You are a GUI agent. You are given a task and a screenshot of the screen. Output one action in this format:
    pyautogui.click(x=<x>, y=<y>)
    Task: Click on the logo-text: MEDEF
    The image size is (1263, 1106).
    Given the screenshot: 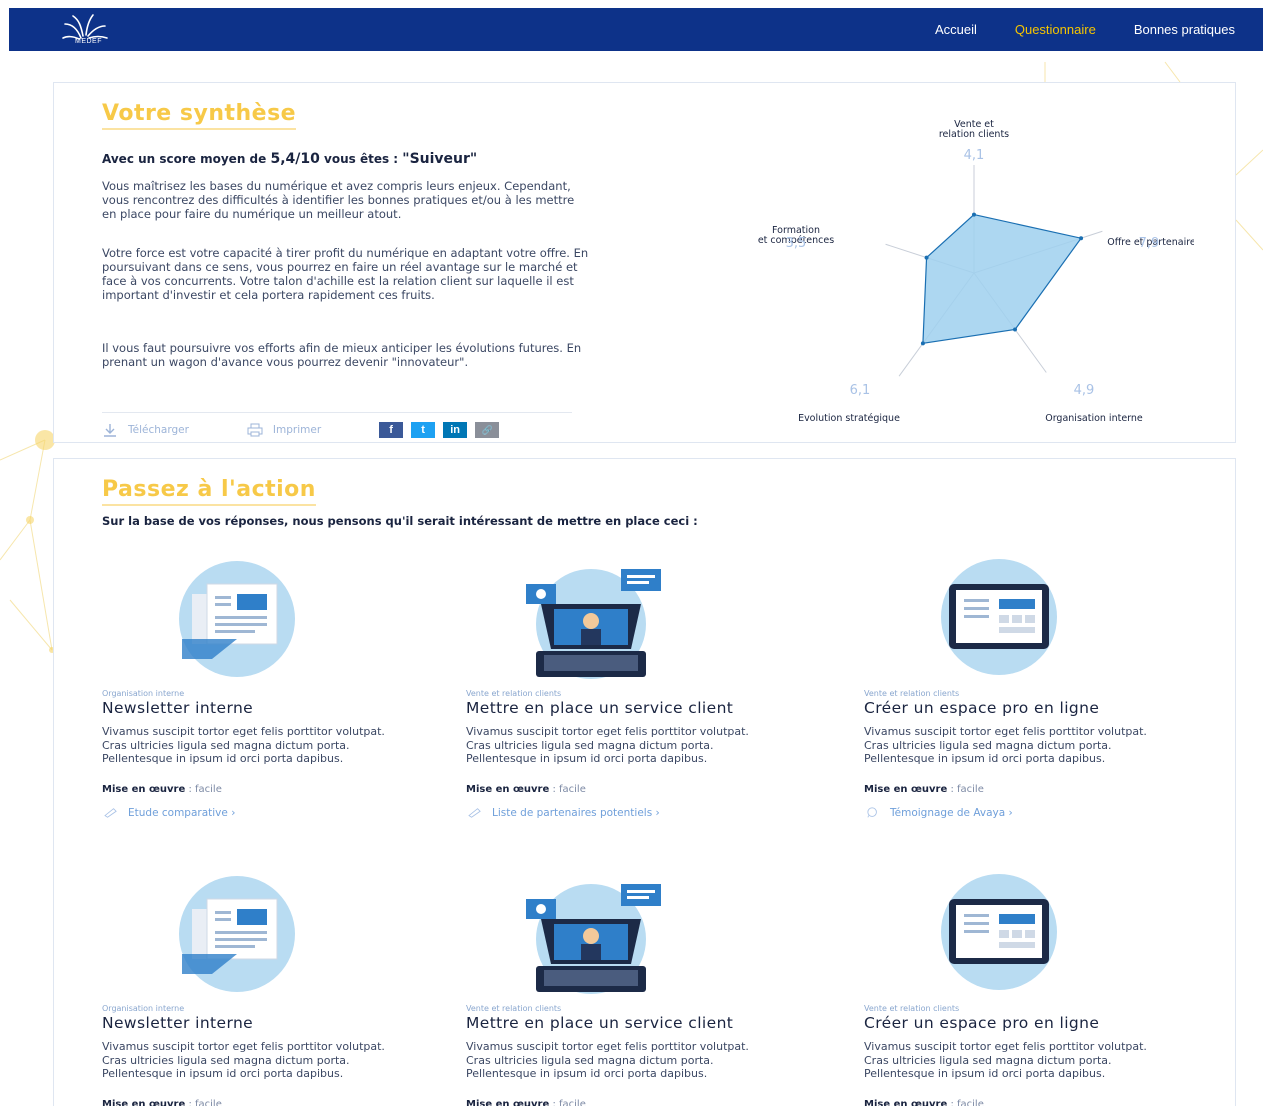 What is the action you would take?
    pyautogui.click(x=88, y=41)
    